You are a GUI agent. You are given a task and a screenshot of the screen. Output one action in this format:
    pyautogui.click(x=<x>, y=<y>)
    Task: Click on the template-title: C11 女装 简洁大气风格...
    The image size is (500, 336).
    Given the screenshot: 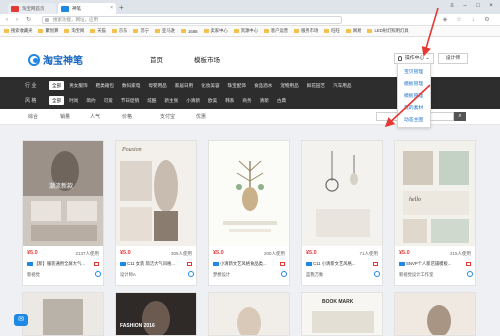 What is the action you would take?
    pyautogui.click(x=157, y=264)
    